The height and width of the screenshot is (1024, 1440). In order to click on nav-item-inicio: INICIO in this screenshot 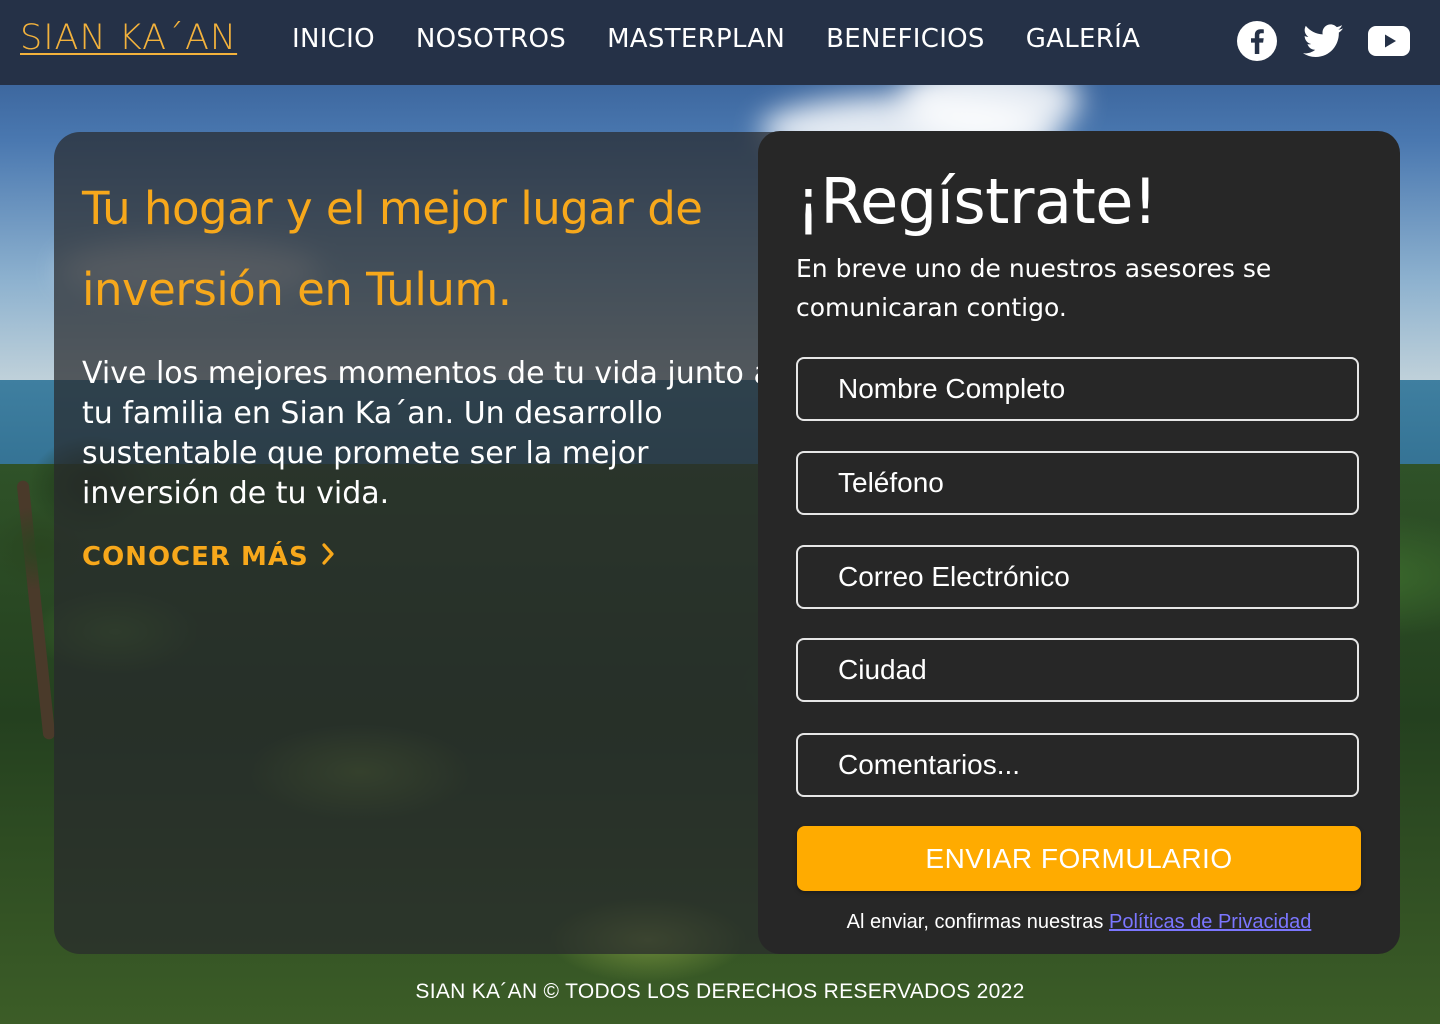, I will do `click(333, 39)`.